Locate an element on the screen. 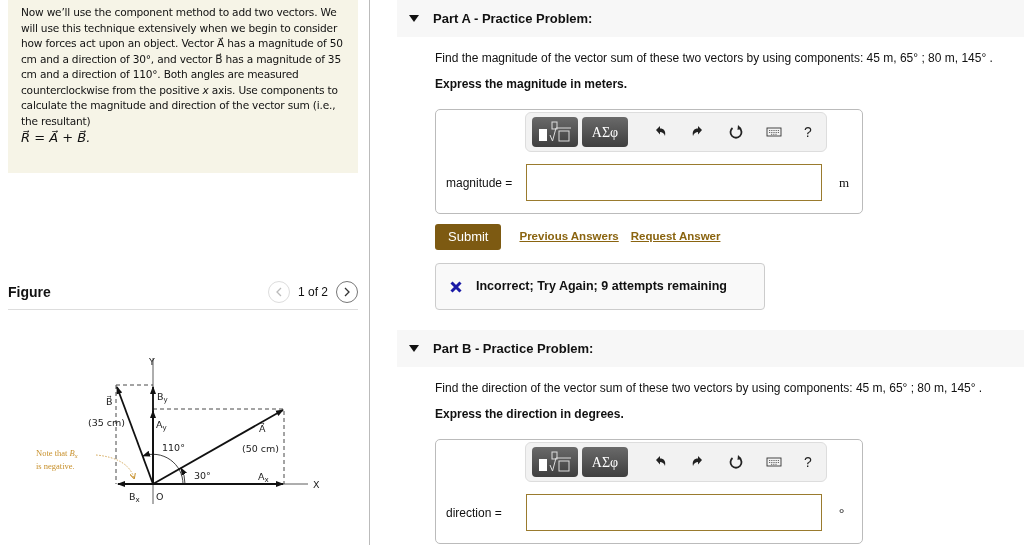 The width and height of the screenshot is (1024, 545). part-title: Part B - Practice Problem: is located at coordinates (513, 348).